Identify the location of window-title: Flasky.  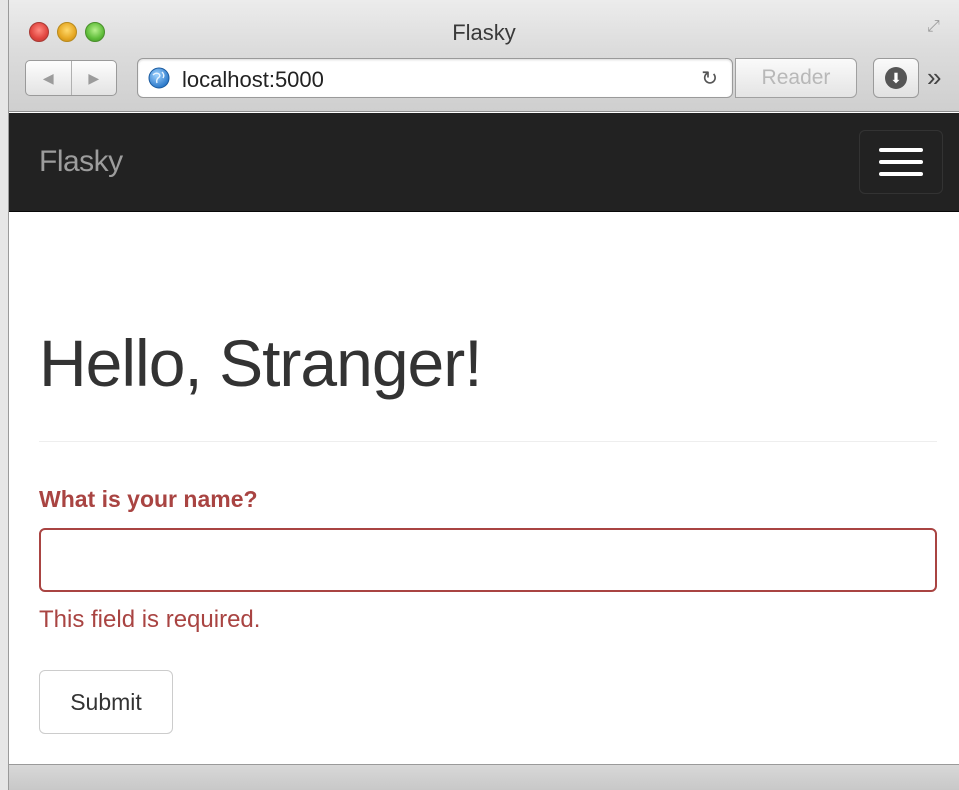
(484, 32).